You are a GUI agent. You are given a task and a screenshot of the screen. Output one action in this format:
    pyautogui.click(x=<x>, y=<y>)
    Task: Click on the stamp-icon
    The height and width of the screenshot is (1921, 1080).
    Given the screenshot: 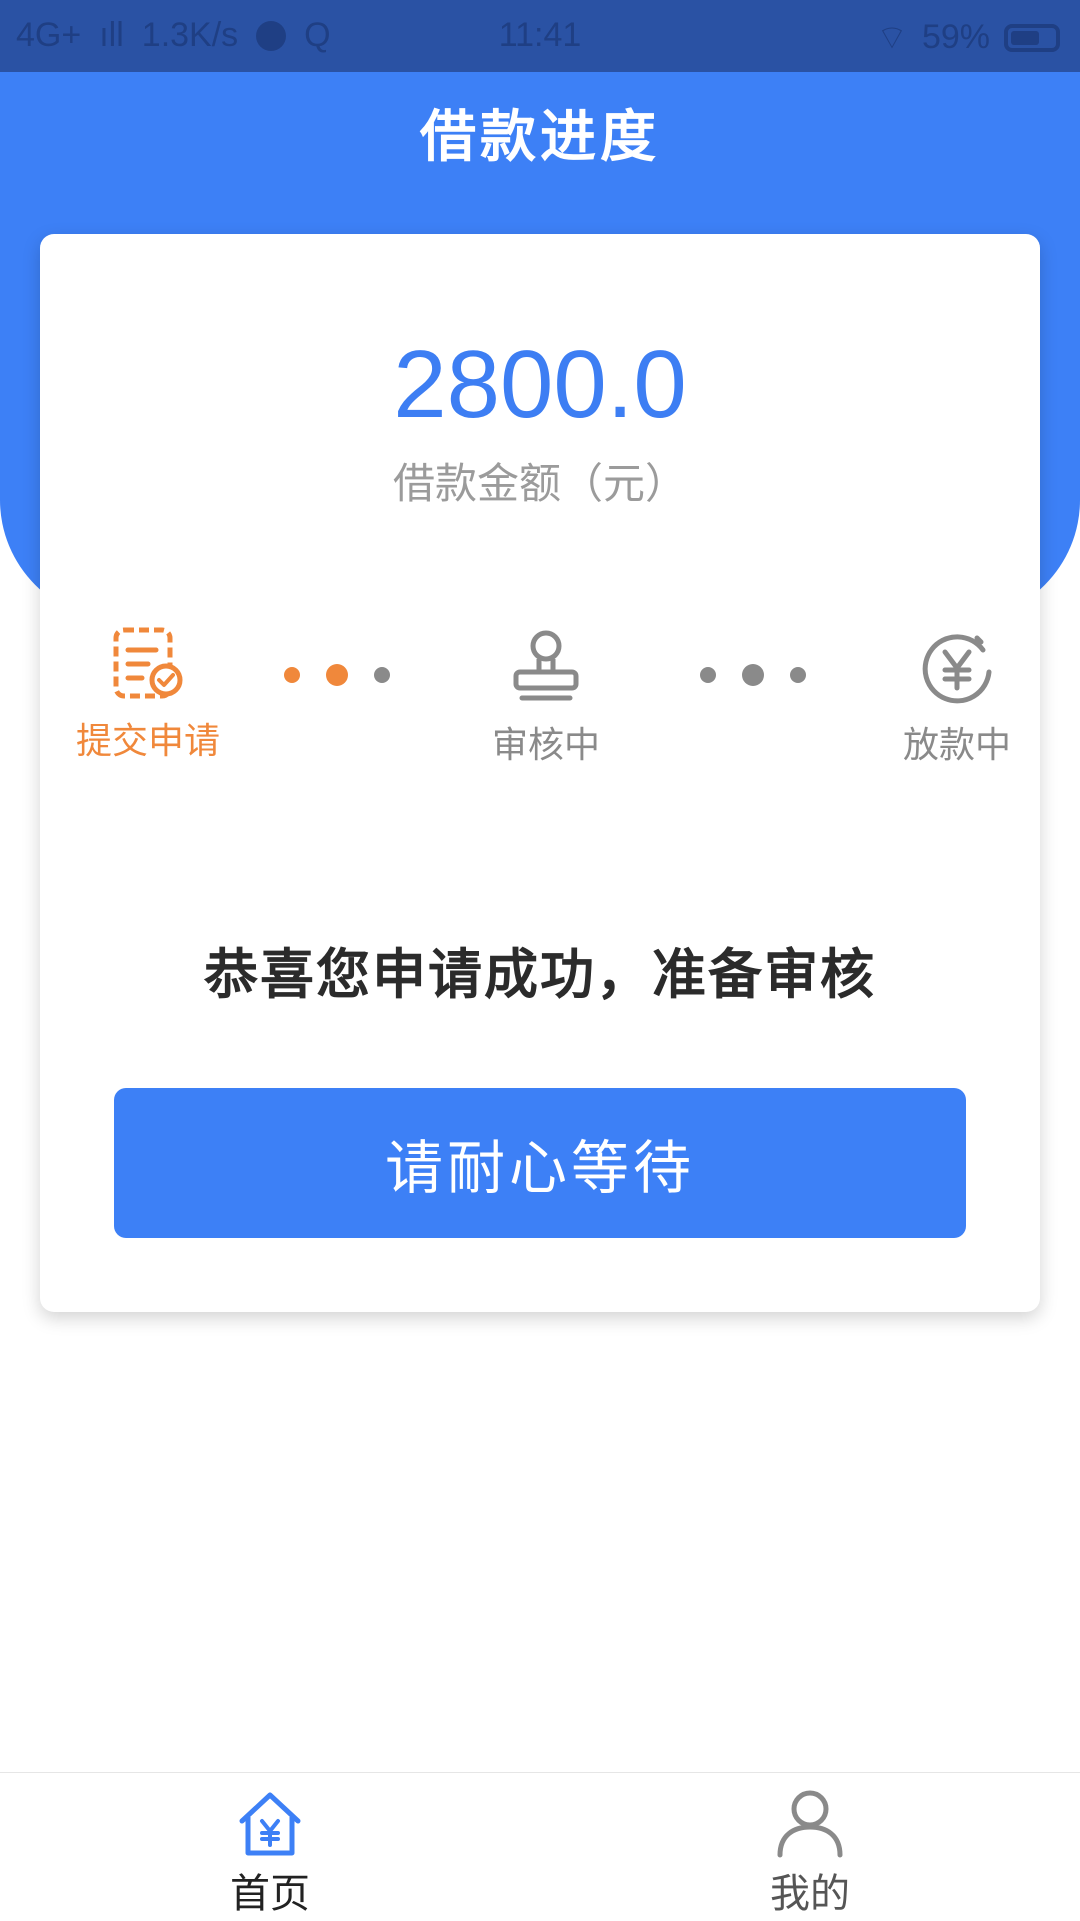 What is the action you would take?
    pyautogui.click(x=546, y=668)
    